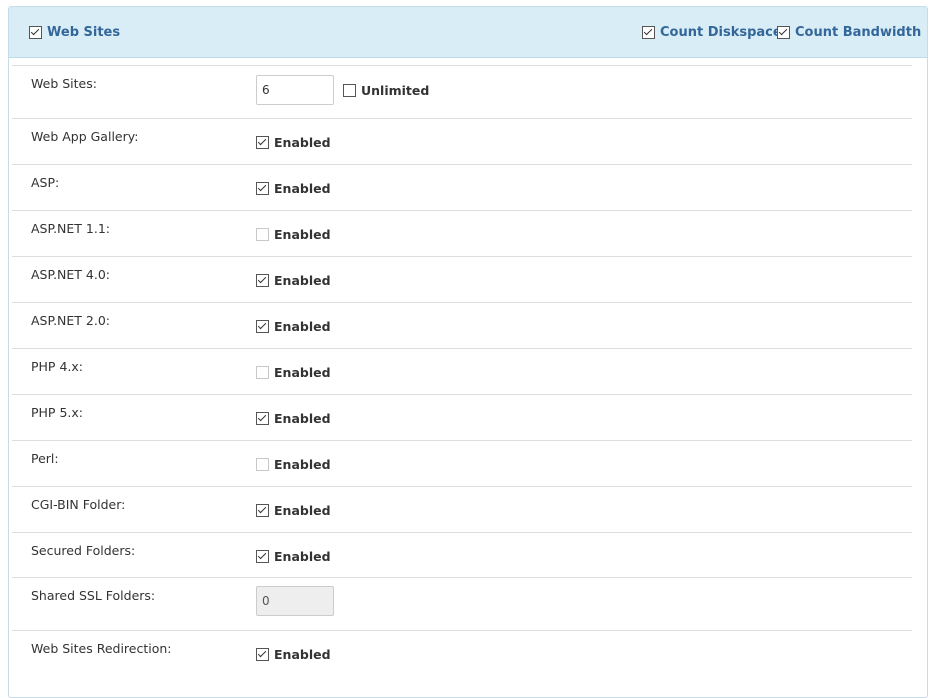  What do you see at coordinates (462, 653) in the screenshot?
I see `row-web-sites-redirection: Web Sites Redirection: Enabled` at bounding box center [462, 653].